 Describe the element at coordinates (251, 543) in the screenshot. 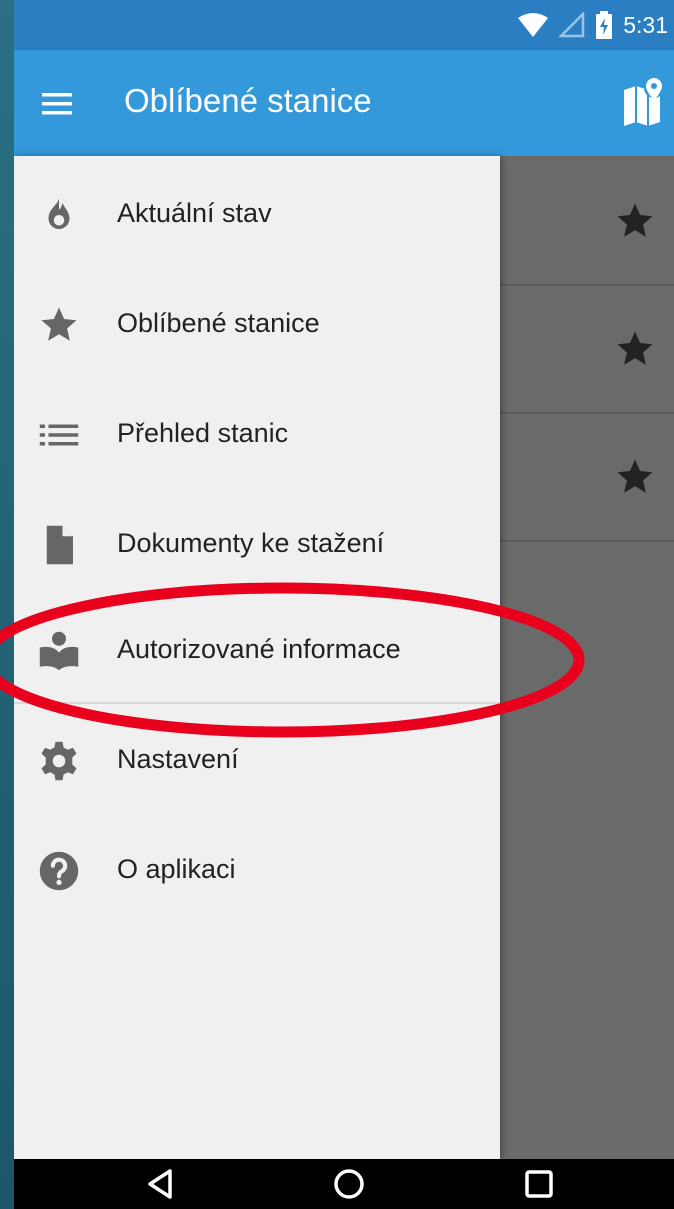

I see `drawer-item-label: Dokumenty ke stažení` at that location.